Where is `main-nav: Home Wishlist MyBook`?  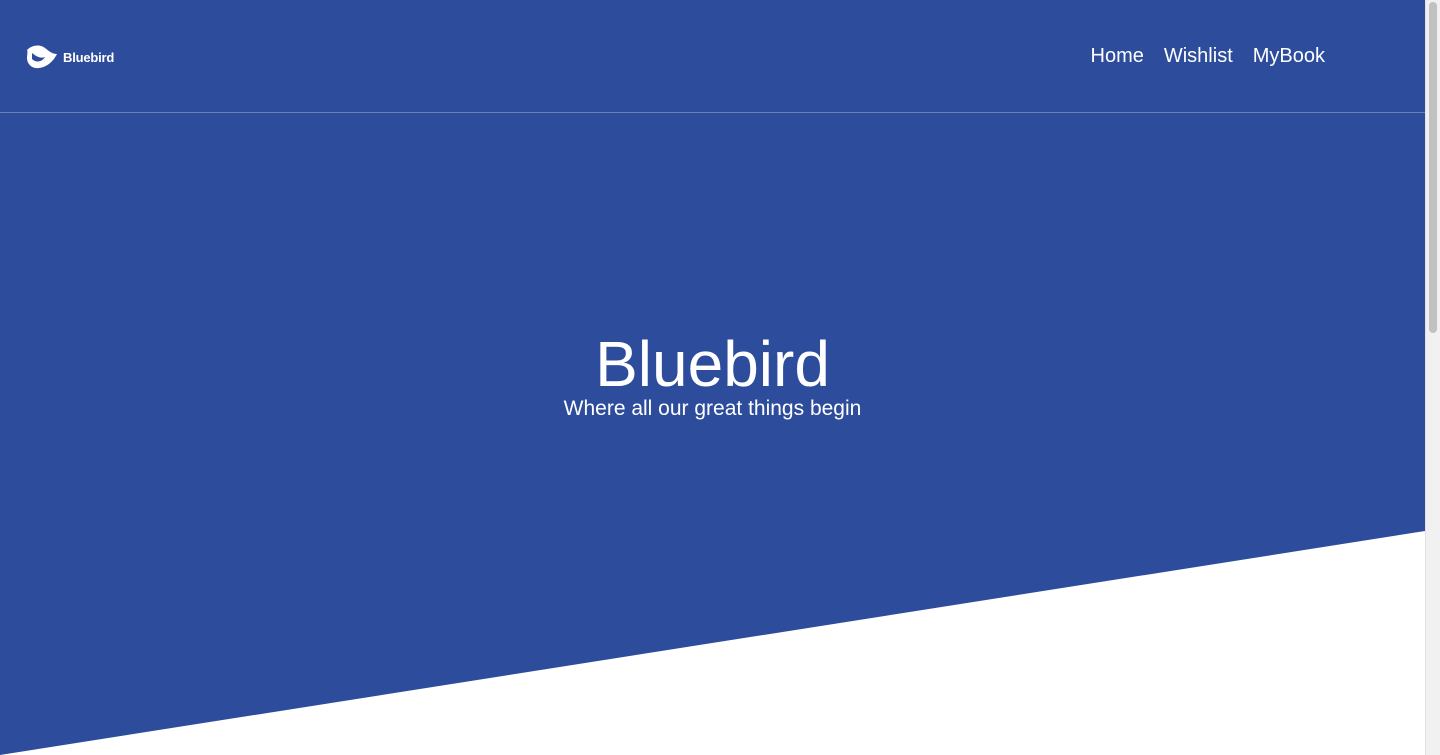
main-nav: Home Wishlist MyBook is located at coordinates (1198, 56).